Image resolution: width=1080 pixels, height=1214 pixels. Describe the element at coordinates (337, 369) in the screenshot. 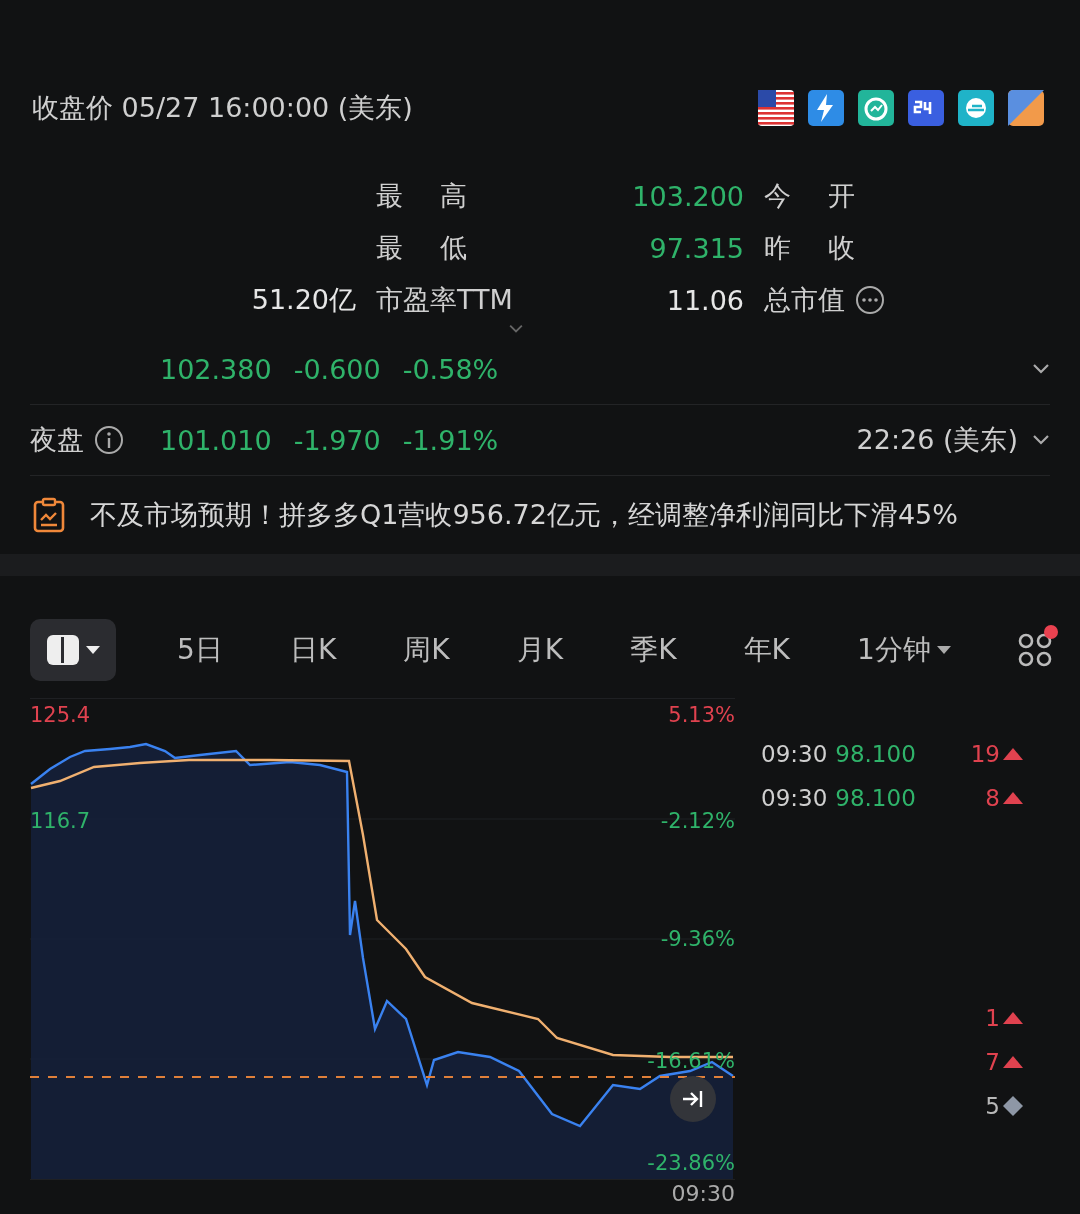

I see `quote-value: -0.600` at that location.